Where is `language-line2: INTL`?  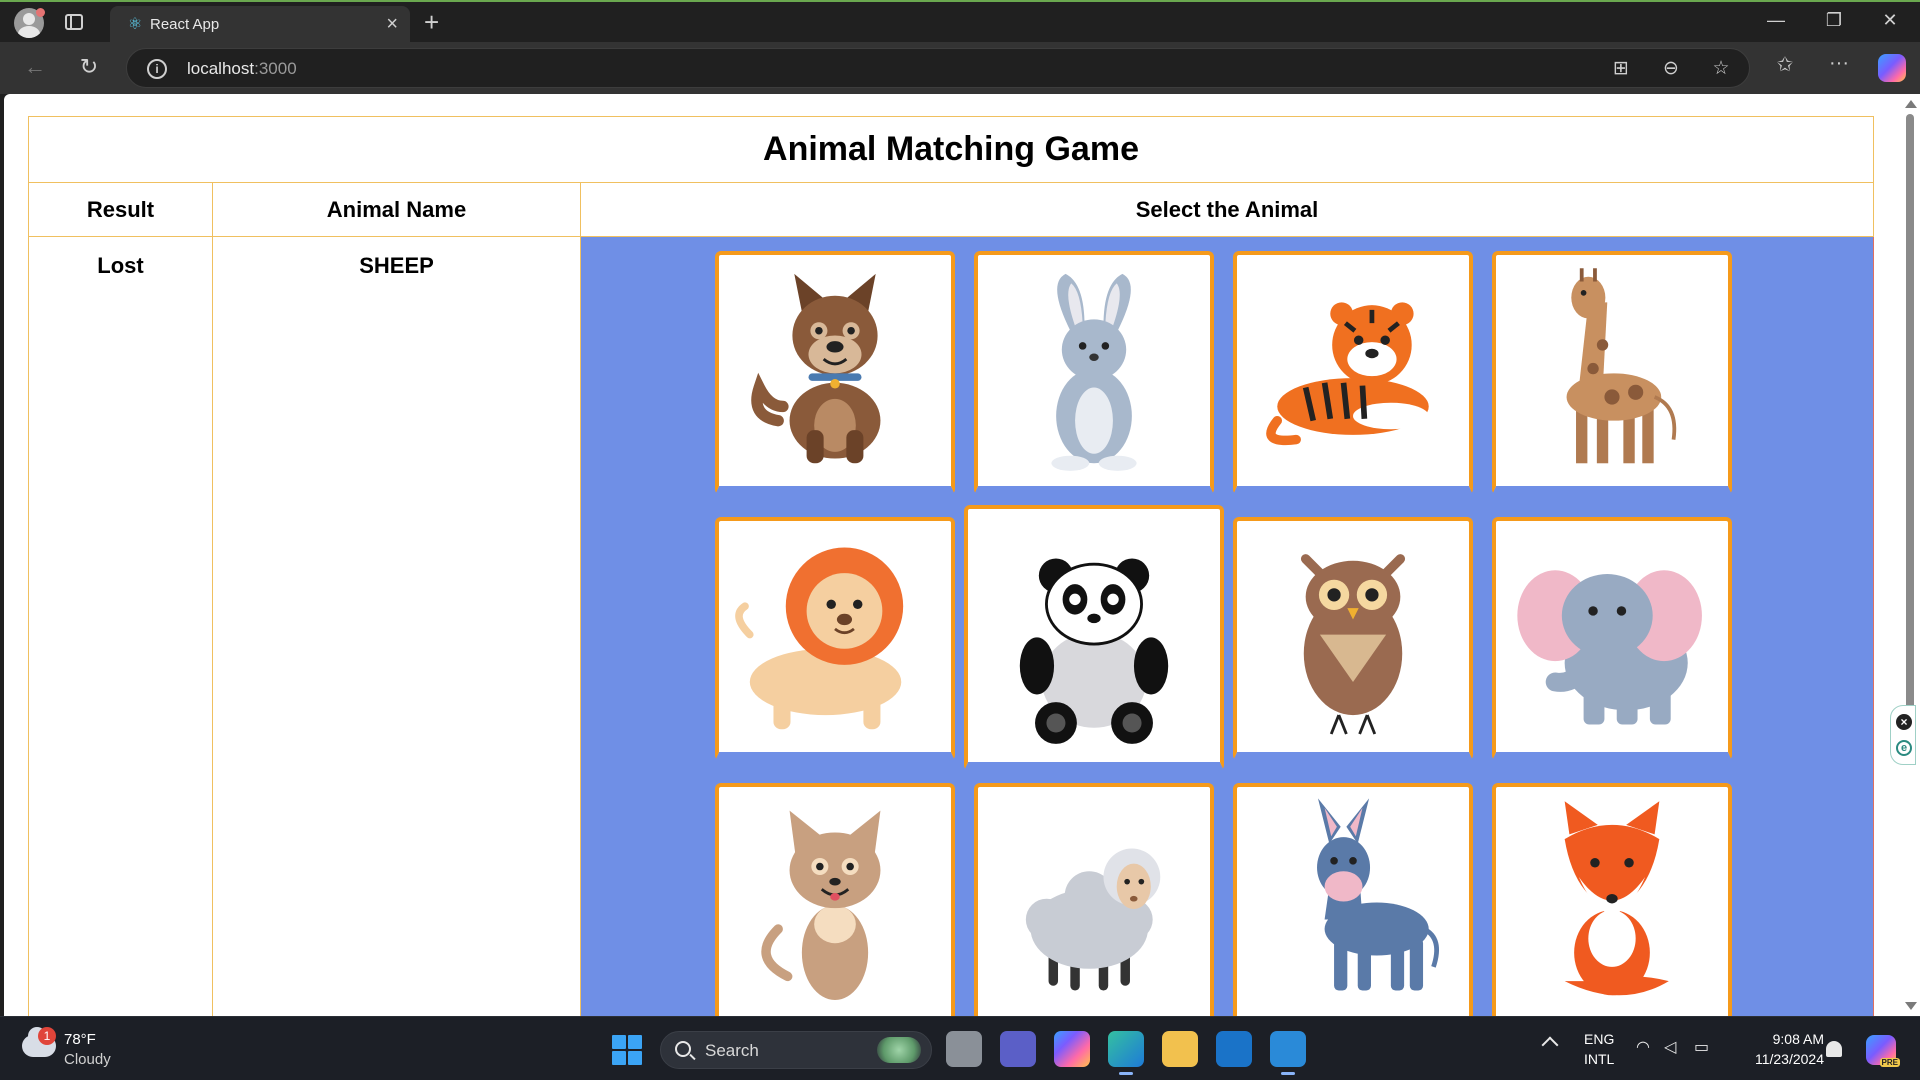
language-line2: INTL is located at coordinates (1599, 1059).